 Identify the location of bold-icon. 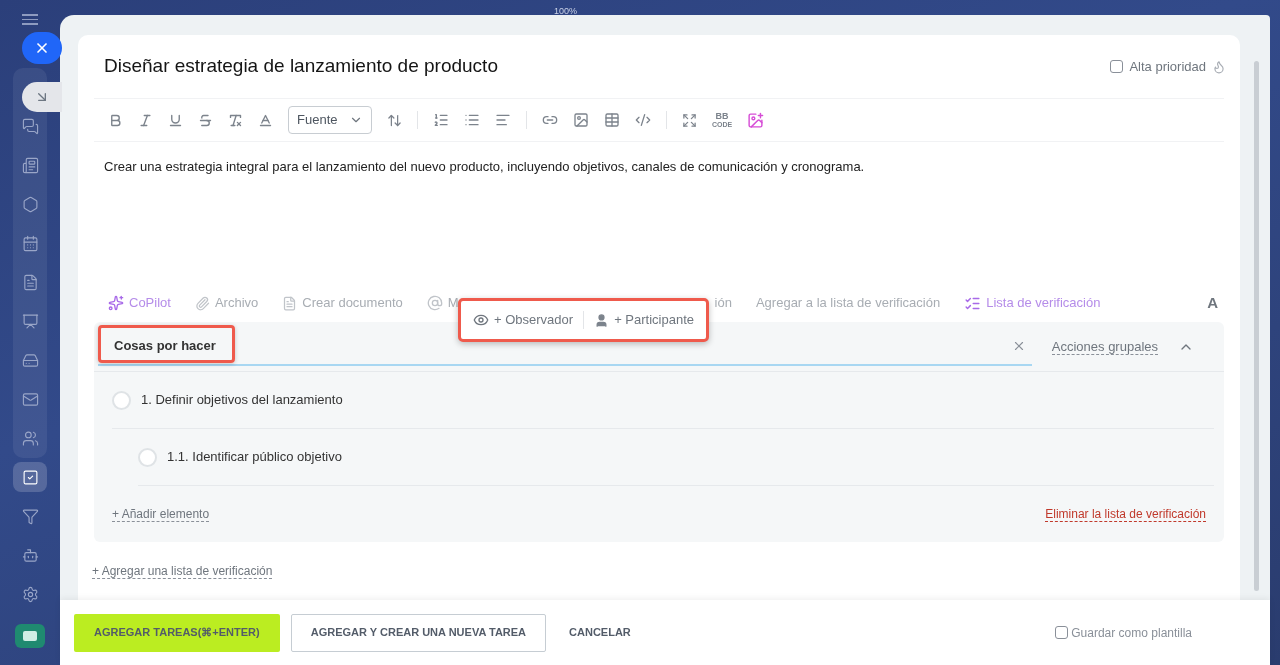
(115, 120).